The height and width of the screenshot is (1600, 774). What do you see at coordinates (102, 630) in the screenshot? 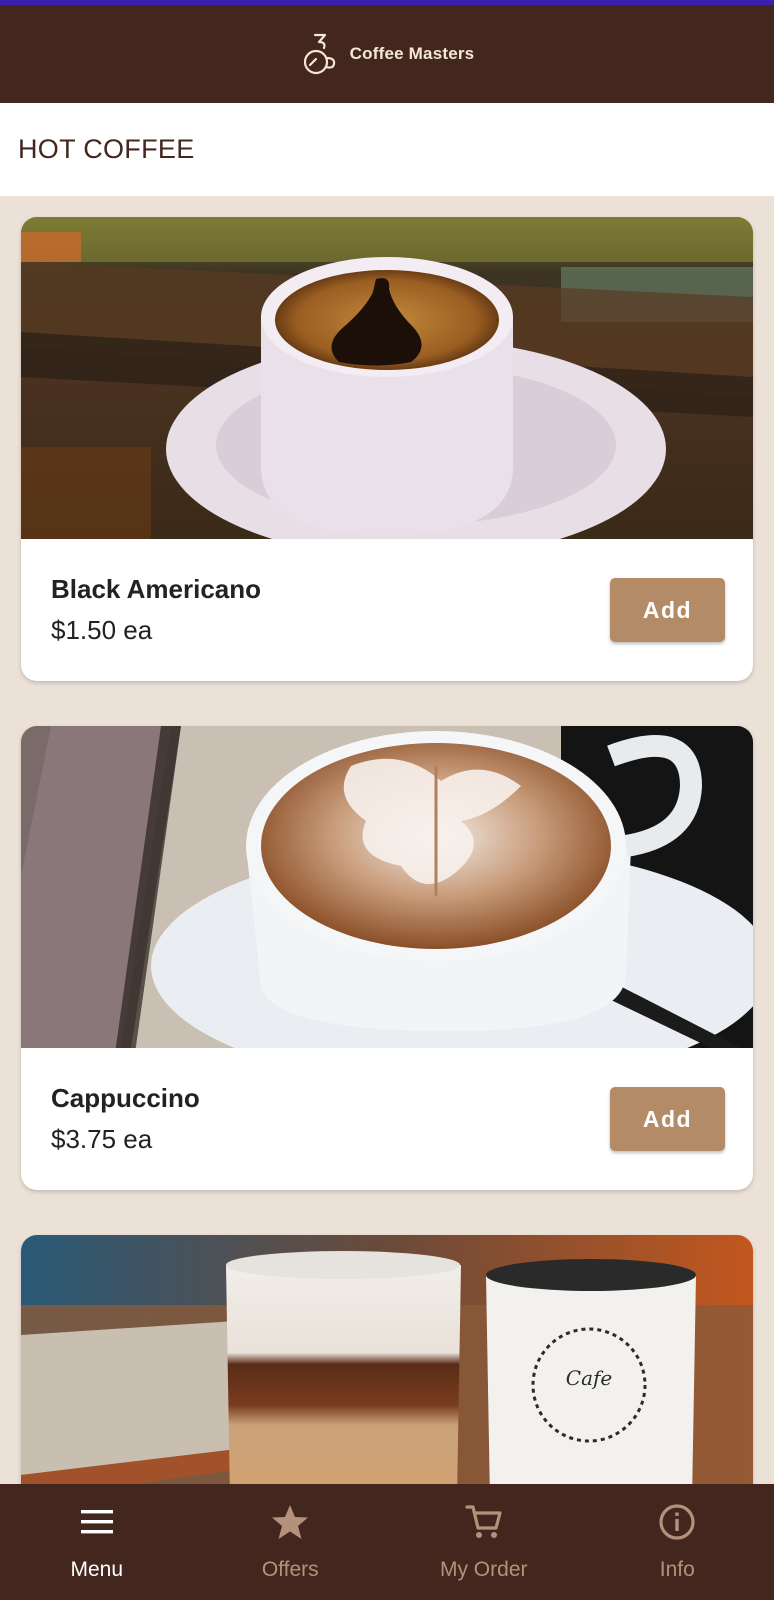
I see `product-price: $1.50 ea` at bounding box center [102, 630].